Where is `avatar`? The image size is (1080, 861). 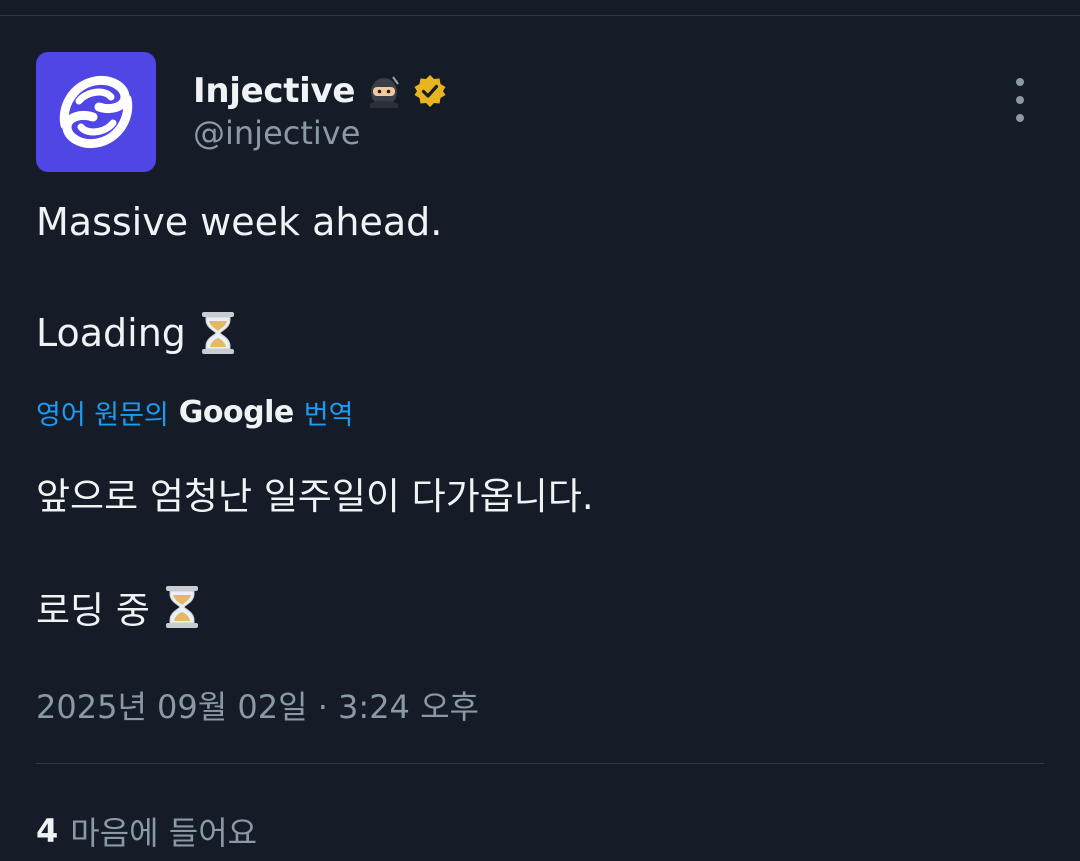 avatar is located at coordinates (96, 112).